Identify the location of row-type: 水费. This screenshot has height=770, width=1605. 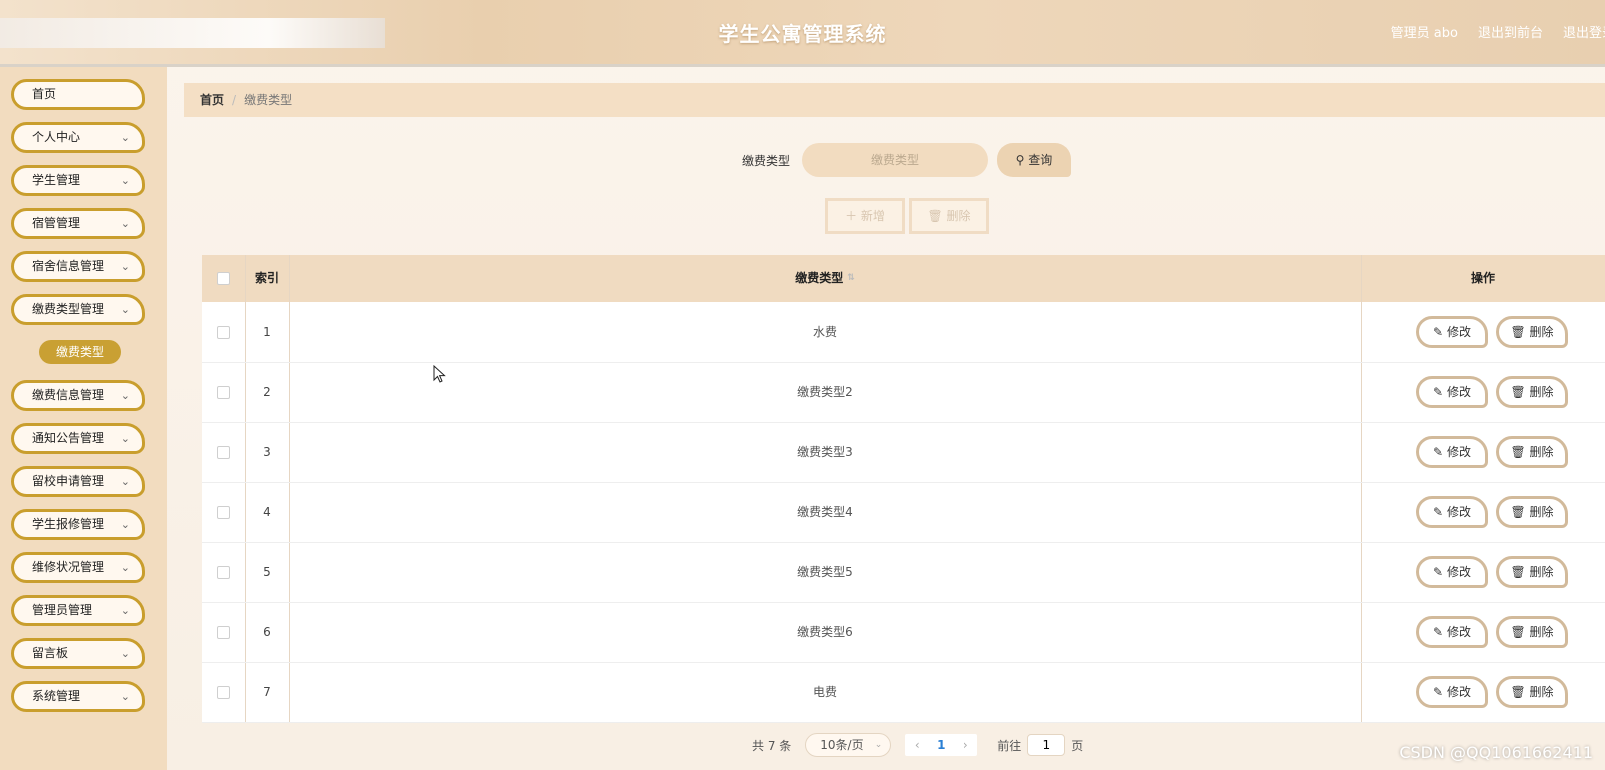
(824, 332).